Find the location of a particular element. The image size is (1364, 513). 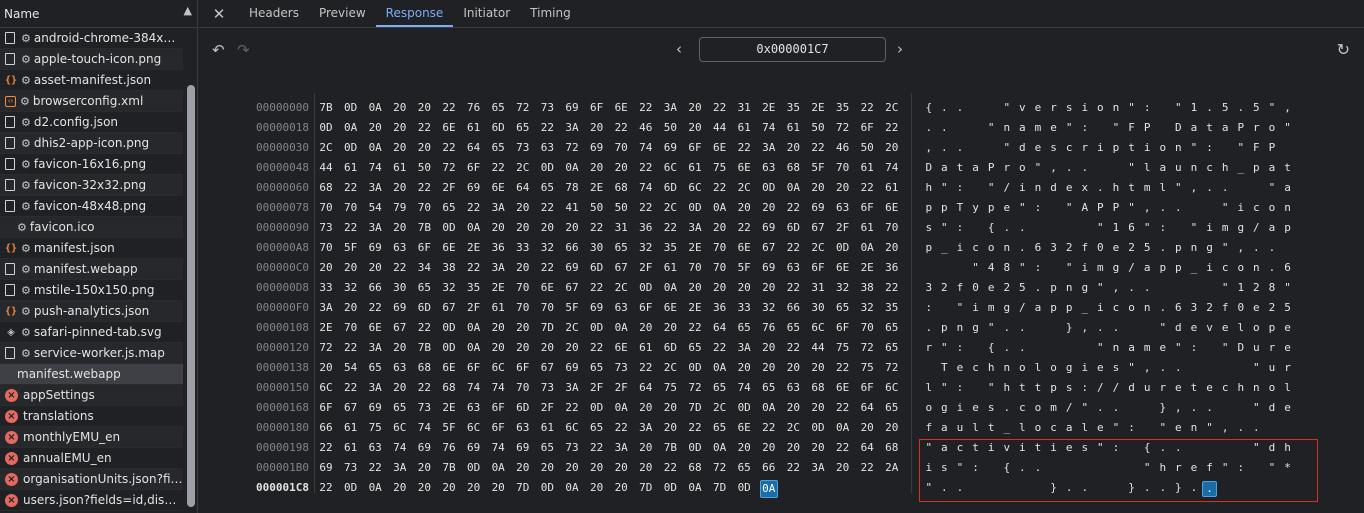

hex-byte: 38 is located at coordinates (867, 288).